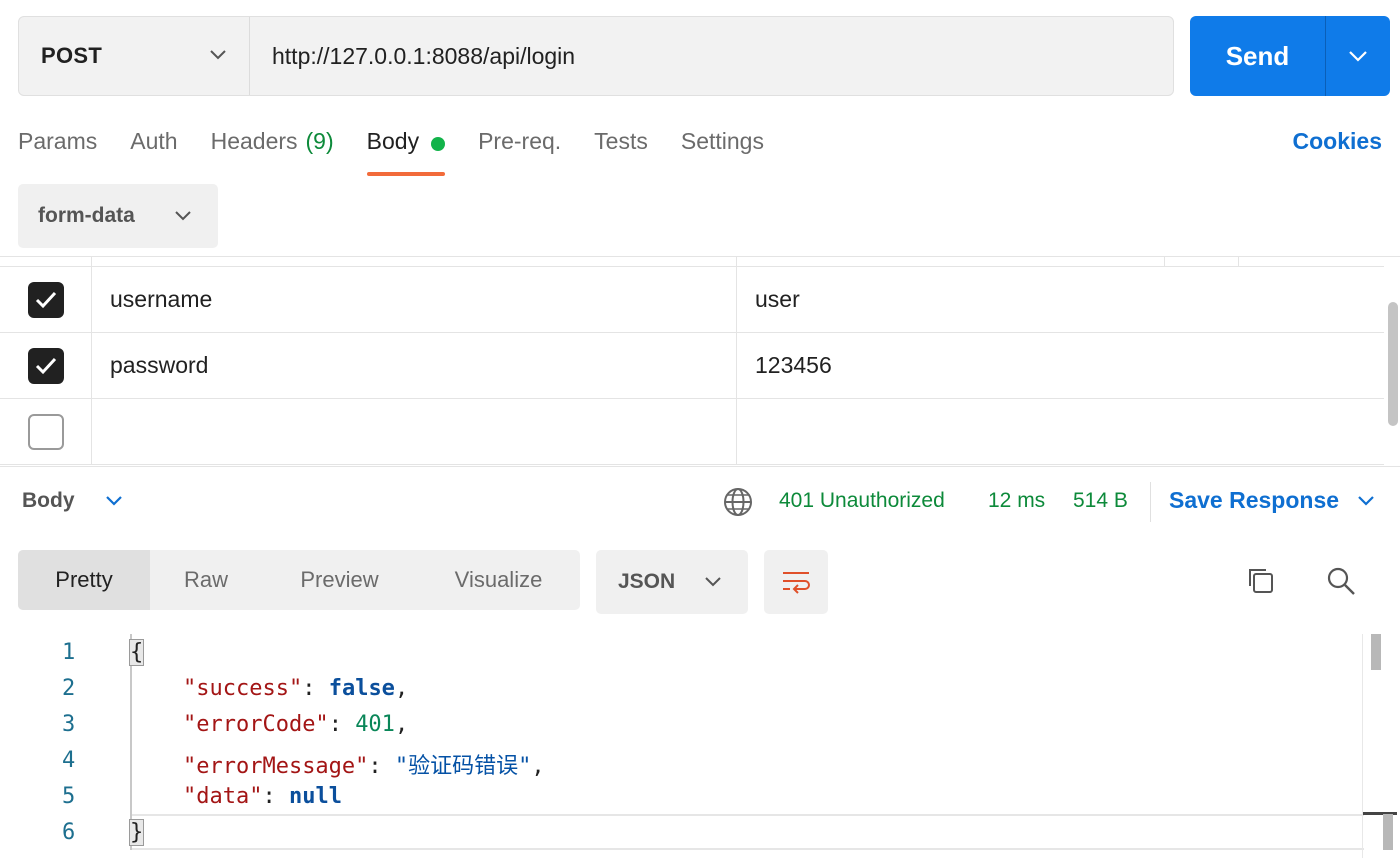  I want to click on tab-pretty: Pretty, so click(84, 580).